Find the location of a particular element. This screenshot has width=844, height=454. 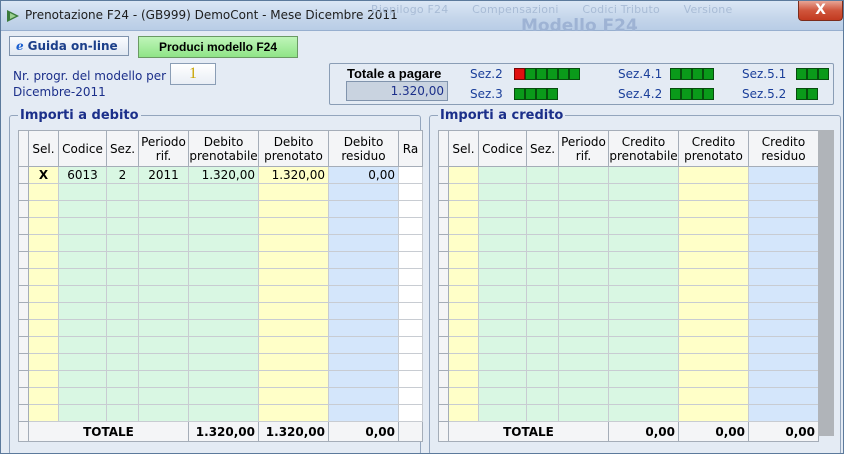

cell-prenotabile: 1.320,00 is located at coordinates (223, 175).